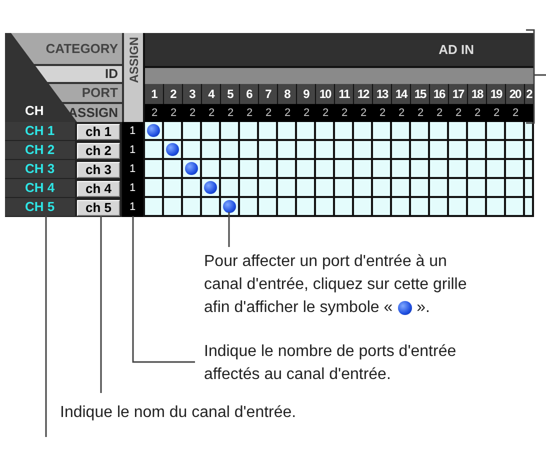 The height and width of the screenshot is (451, 546). I want to click on channel-name-button: ch 4, so click(98, 188).